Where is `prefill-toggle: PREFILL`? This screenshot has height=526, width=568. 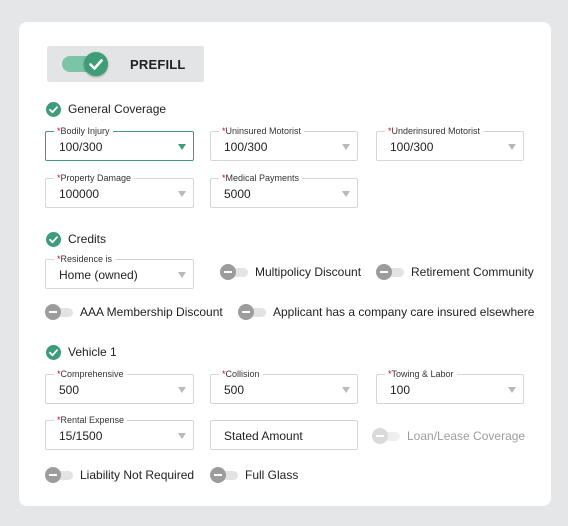 prefill-toggle: PREFILL is located at coordinates (125, 64).